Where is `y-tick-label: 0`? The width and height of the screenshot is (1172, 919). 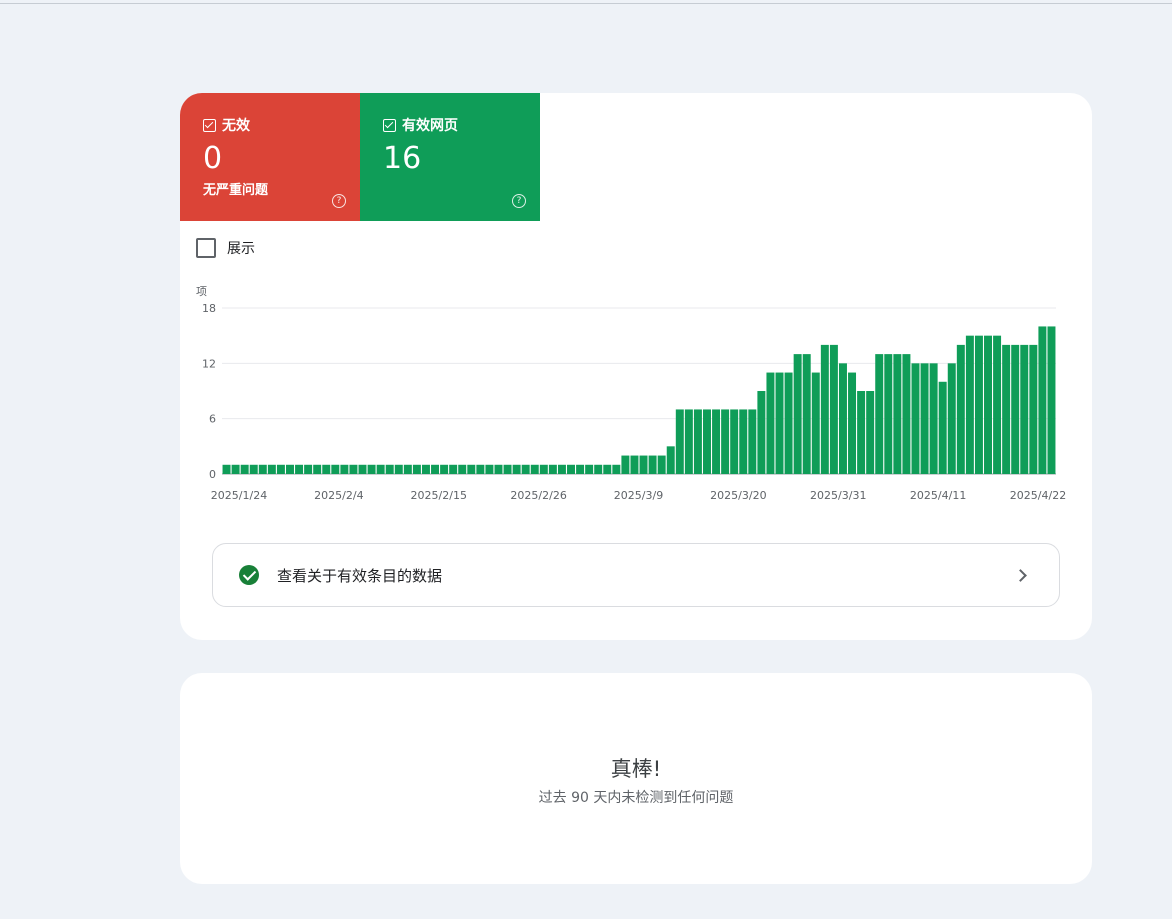
y-tick-label: 0 is located at coordinates (212, 474).